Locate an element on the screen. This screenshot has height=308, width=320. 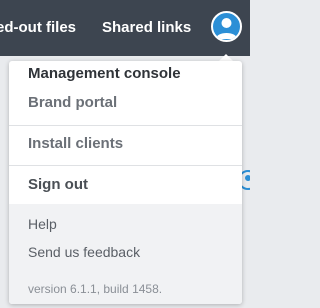
user-icon is located at coordinates (226, 28).